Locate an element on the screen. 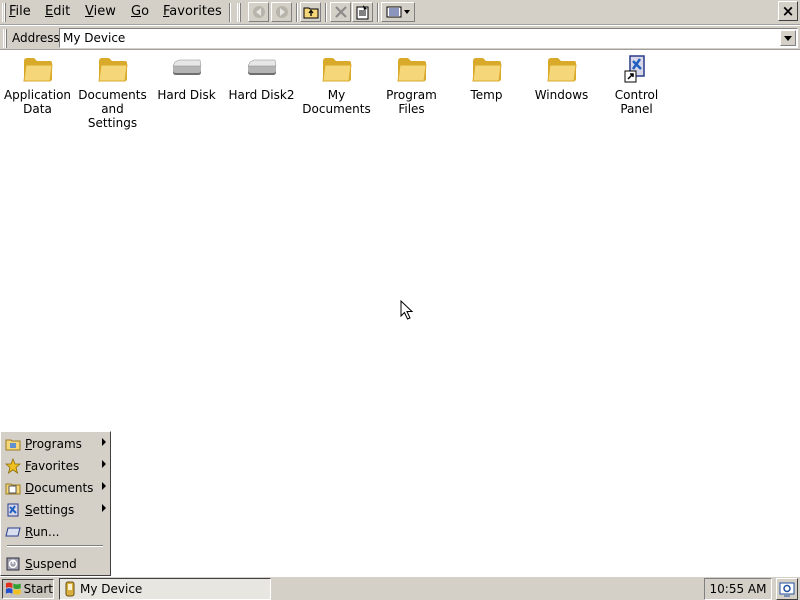 The height and width of the screenshot is (600, 800). chevron-down-icon is located at coordinates (788, 38).